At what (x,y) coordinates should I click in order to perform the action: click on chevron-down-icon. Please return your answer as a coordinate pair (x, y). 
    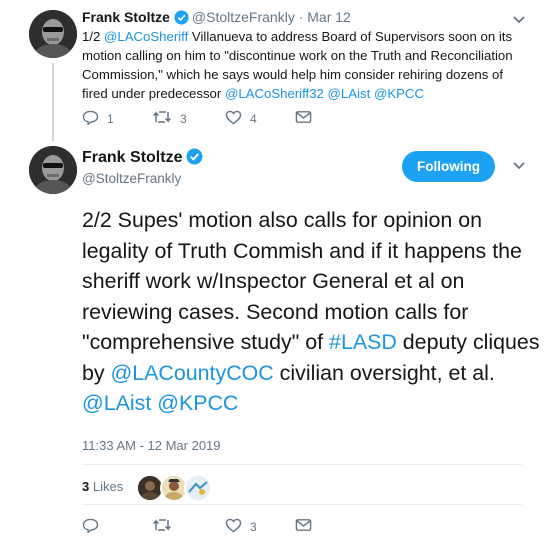
    Looking at the image, I should click on (519, 167).